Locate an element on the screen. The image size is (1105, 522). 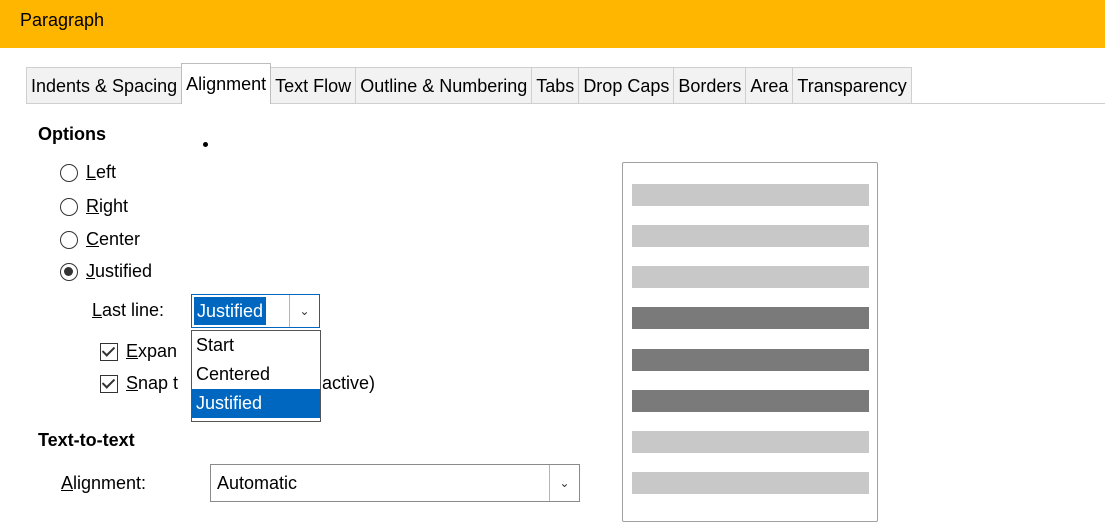
radio-justified-mnemonic: J is located at coordinates (90, 271).